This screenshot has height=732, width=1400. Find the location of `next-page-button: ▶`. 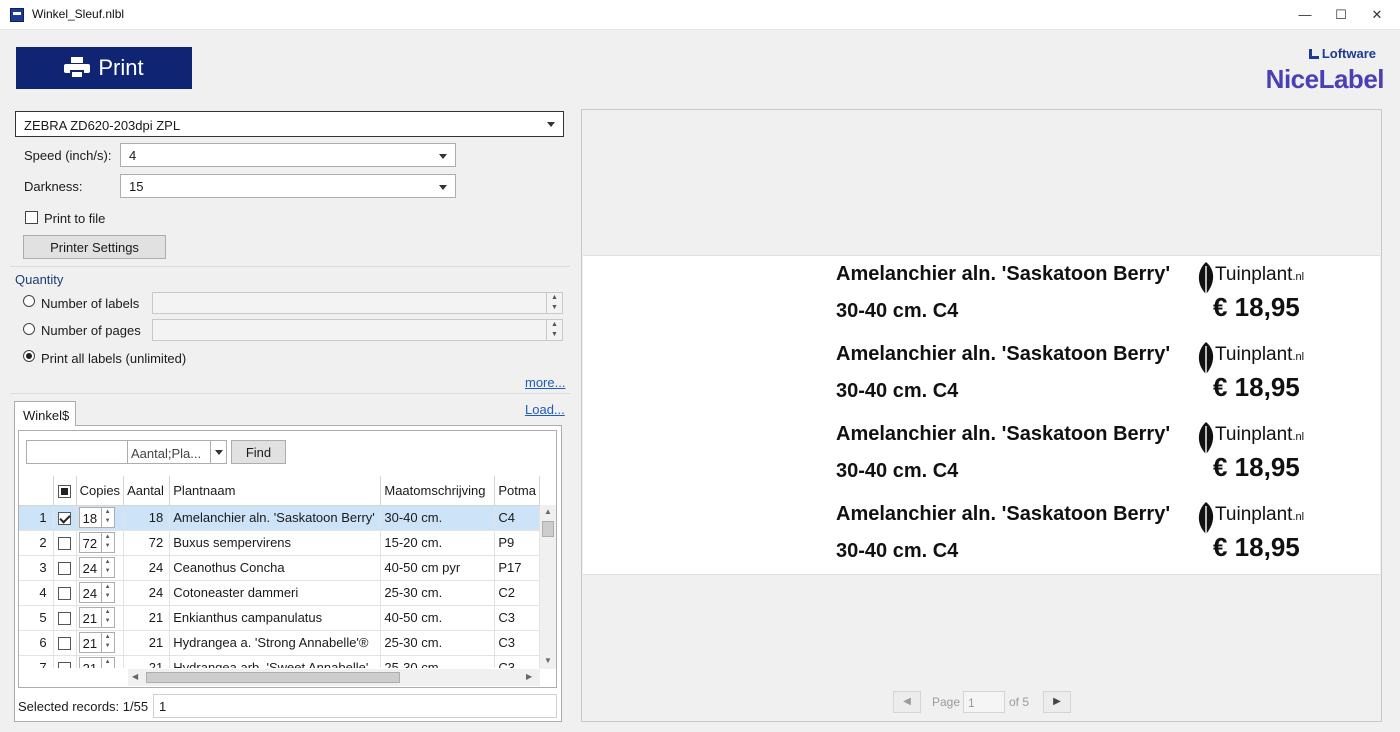

next-page-button: ▶ is located at coordinates (1057, 702).